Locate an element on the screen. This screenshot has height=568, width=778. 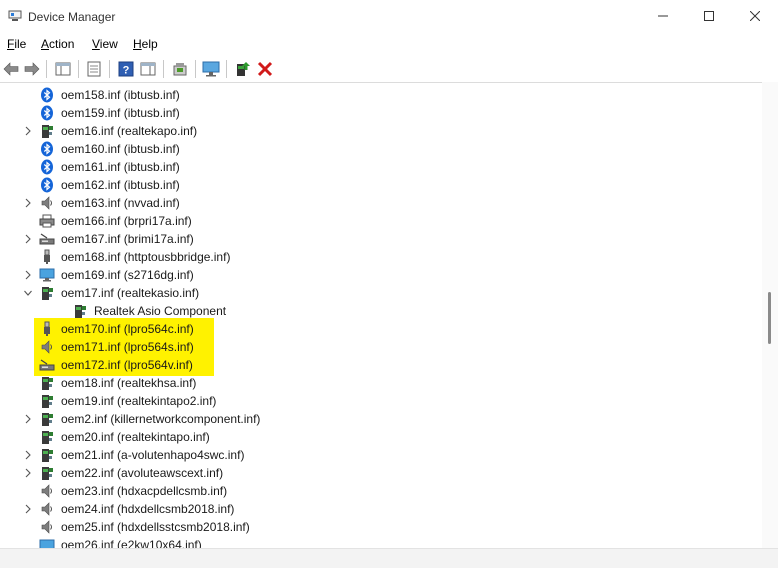
monitor-scan-icon is located at coordinates (211, 71).